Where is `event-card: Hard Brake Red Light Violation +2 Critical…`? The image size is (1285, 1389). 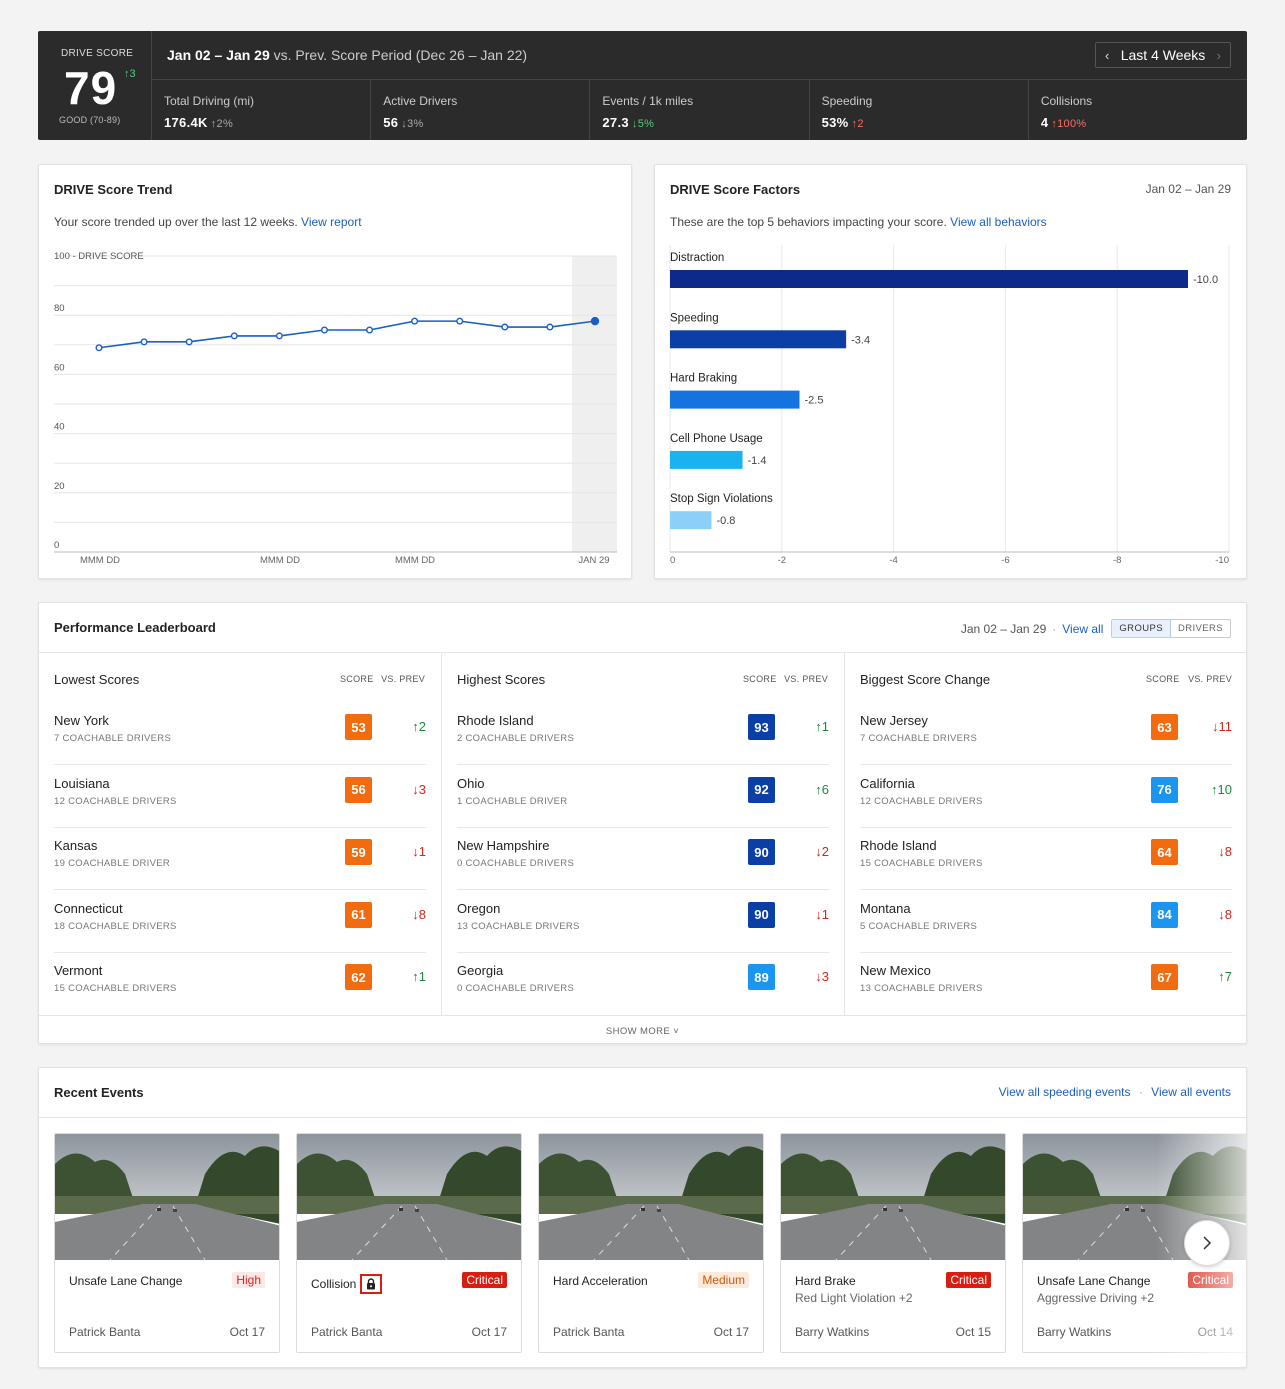
event-card: Hard Brake Red Light Violation +2 Critical… is located at coordinates (893, 1243).